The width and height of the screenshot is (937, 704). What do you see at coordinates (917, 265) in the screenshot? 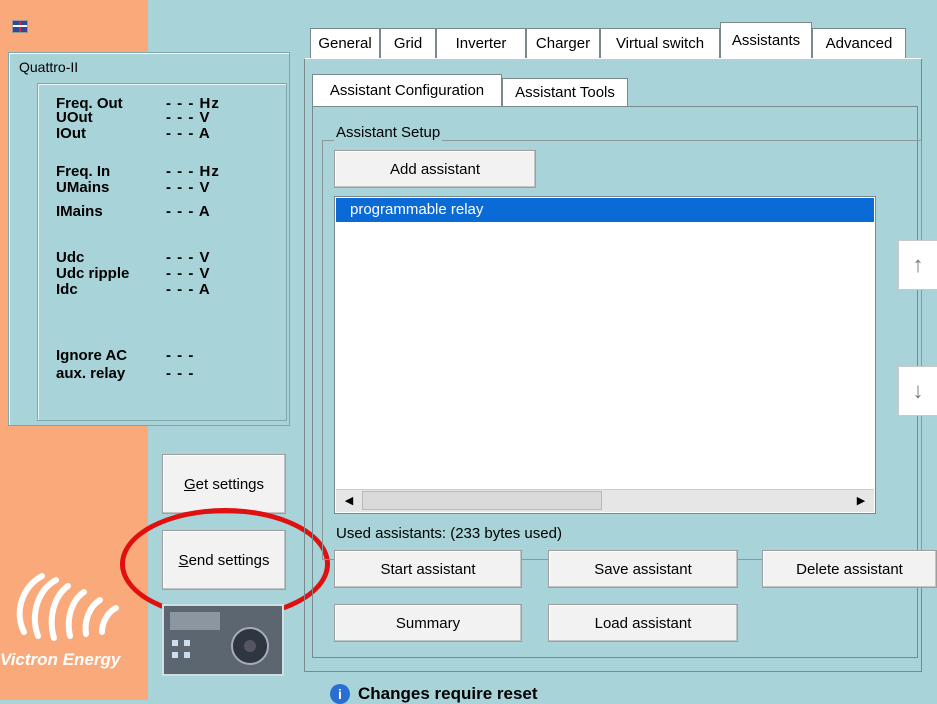
I see `move-up-icon: ↑` at bounding box center [917, 265].